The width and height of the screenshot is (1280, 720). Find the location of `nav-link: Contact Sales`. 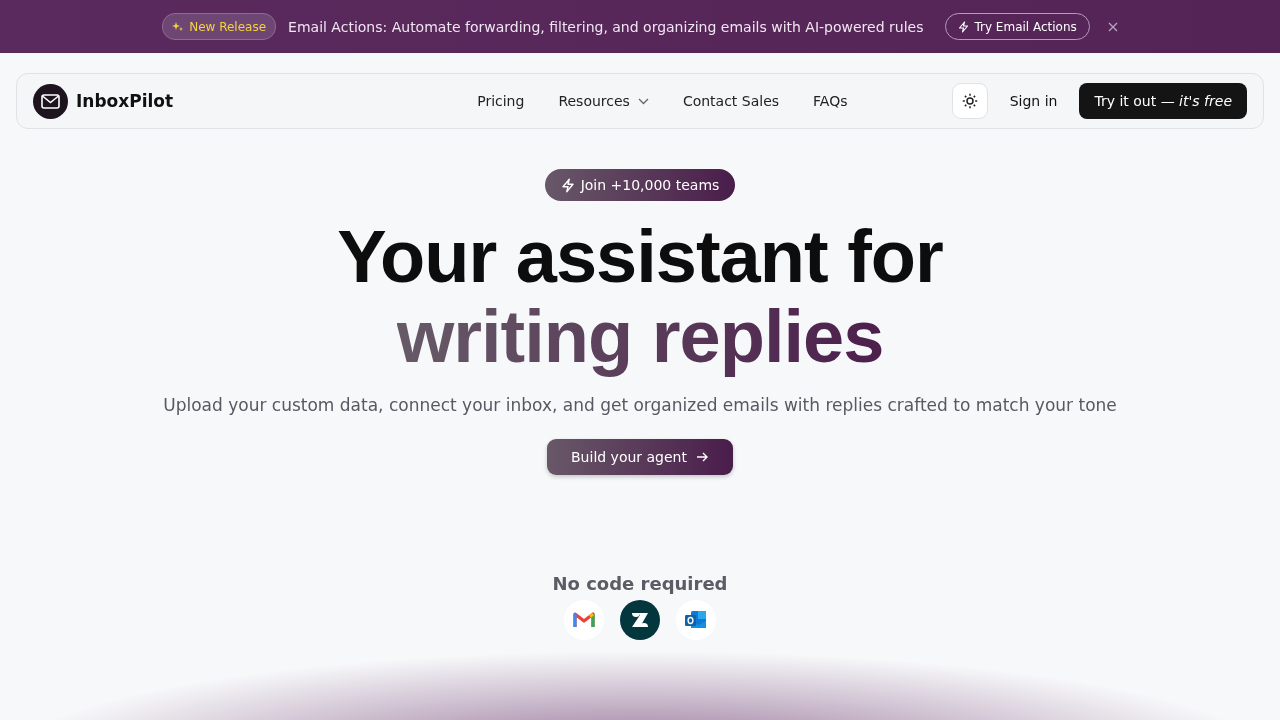

nav-link: Contact Sales is located at coordinates (731, 101).